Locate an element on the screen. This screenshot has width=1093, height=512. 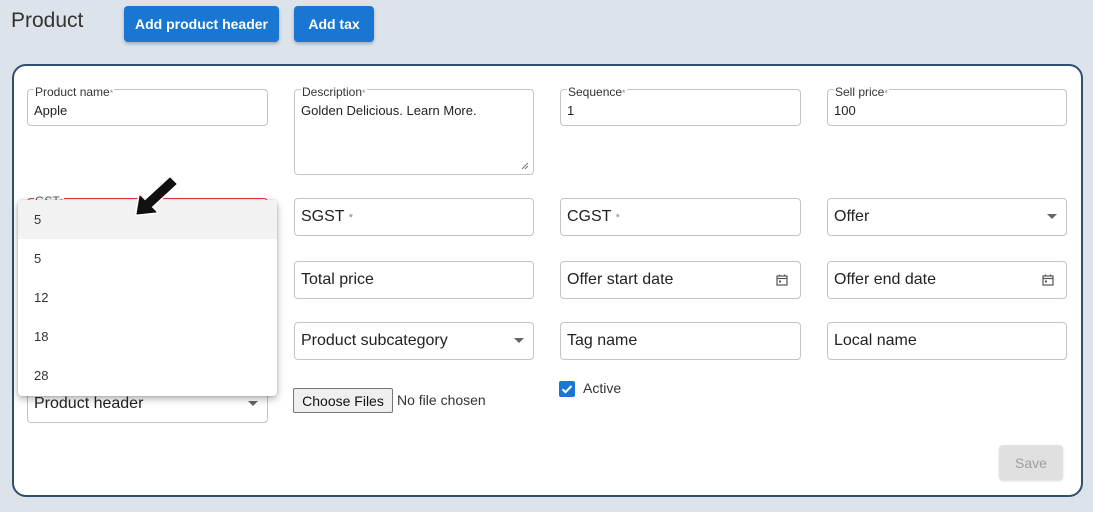
gst-option: 28 is located at coordinates (147, 375).